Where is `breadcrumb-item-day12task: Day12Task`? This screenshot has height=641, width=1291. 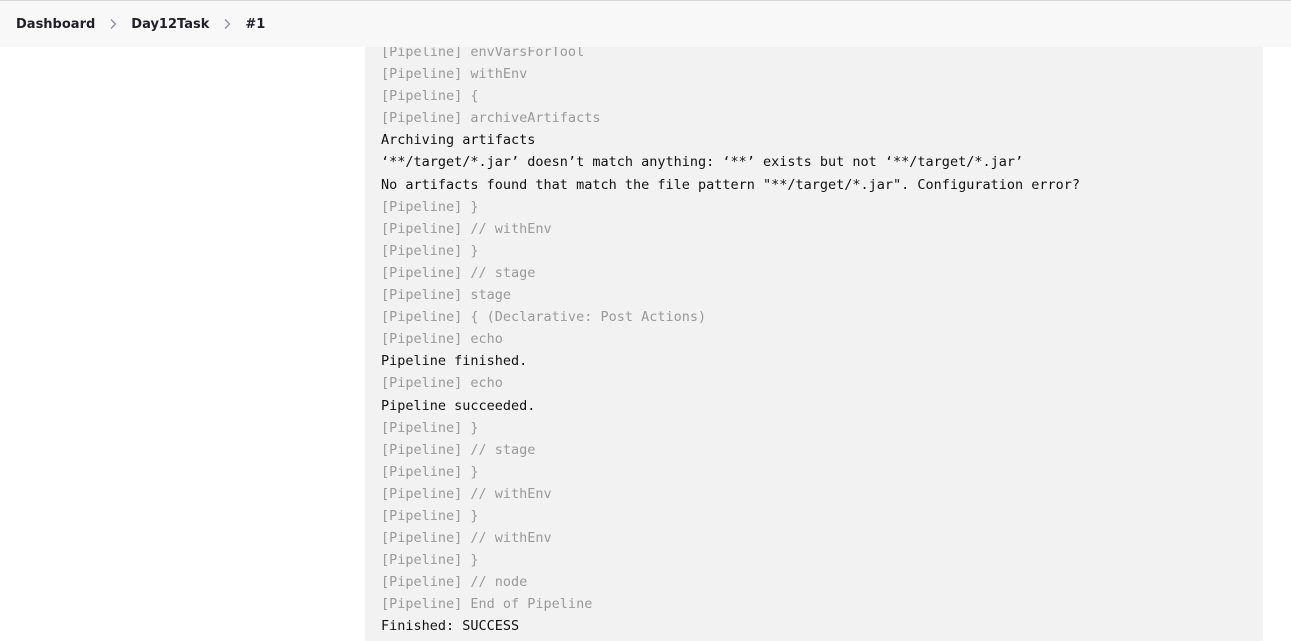
breadcrumb-item-day12task: Day12Task is located at coordinates (170, 24).